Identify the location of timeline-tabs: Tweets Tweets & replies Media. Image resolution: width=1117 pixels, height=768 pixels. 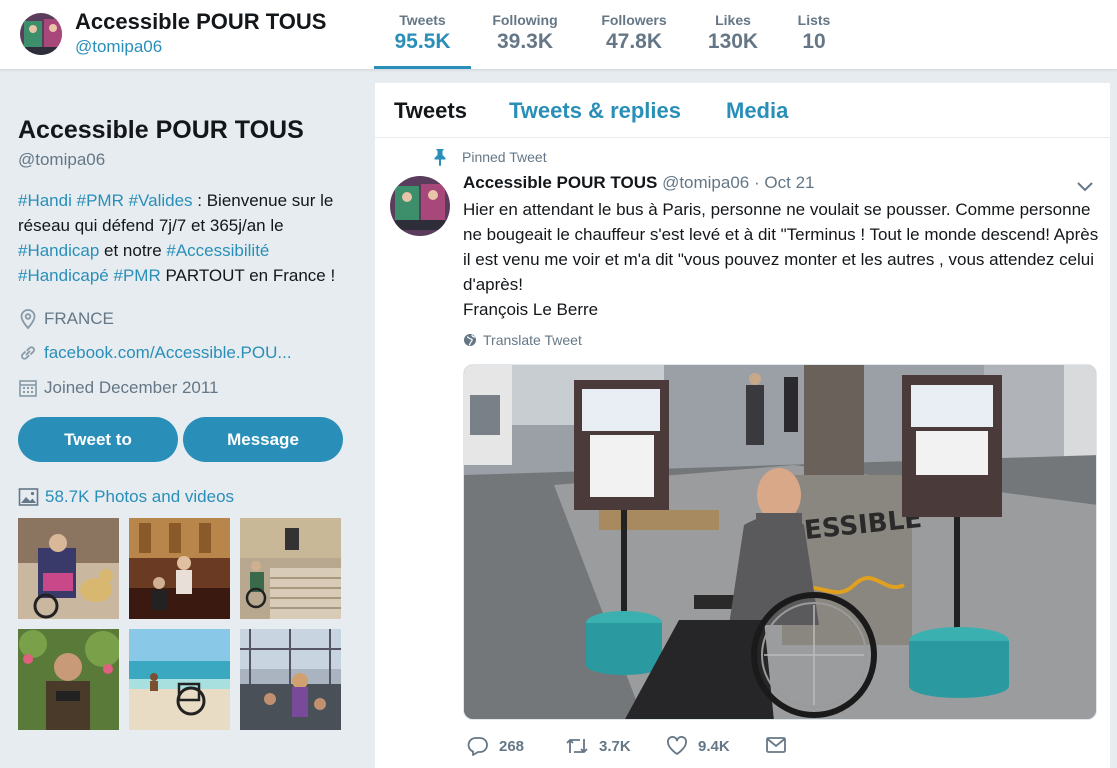
(742, 110).